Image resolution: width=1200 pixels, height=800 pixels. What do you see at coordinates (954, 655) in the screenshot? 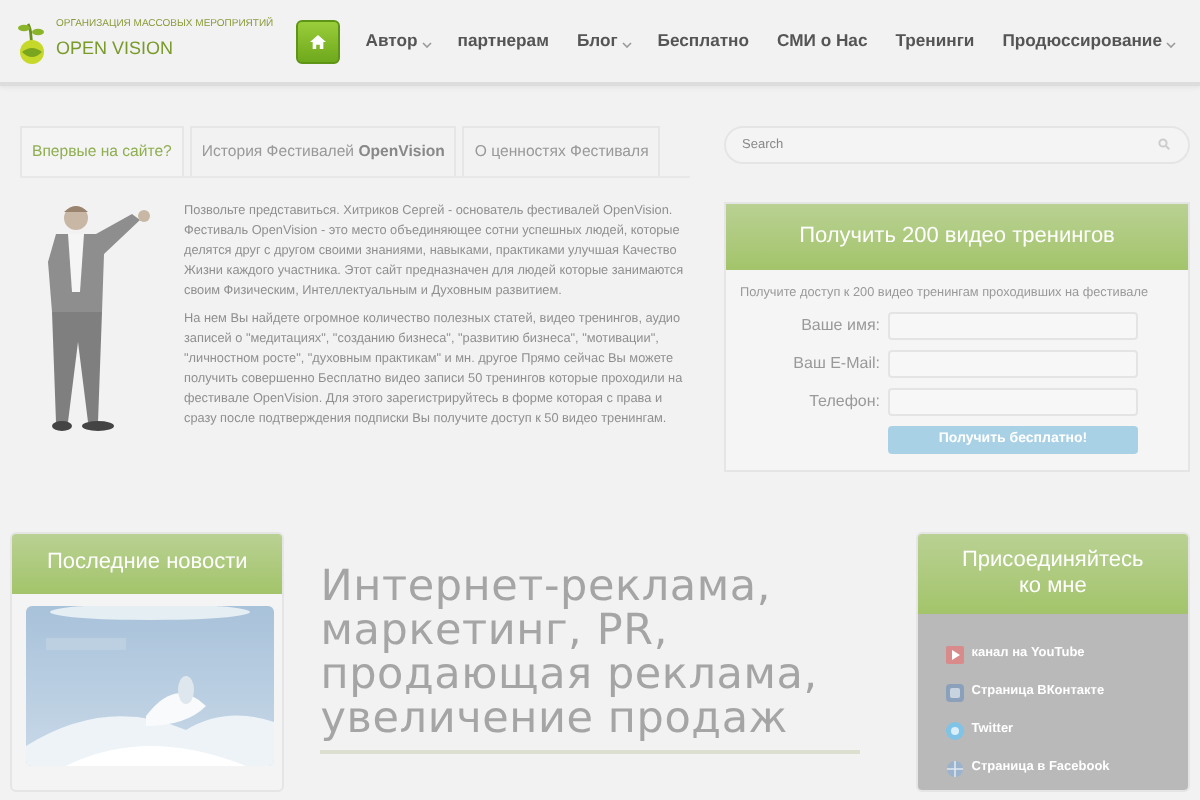
I see `play-icon` at bounding box center [954, 655].